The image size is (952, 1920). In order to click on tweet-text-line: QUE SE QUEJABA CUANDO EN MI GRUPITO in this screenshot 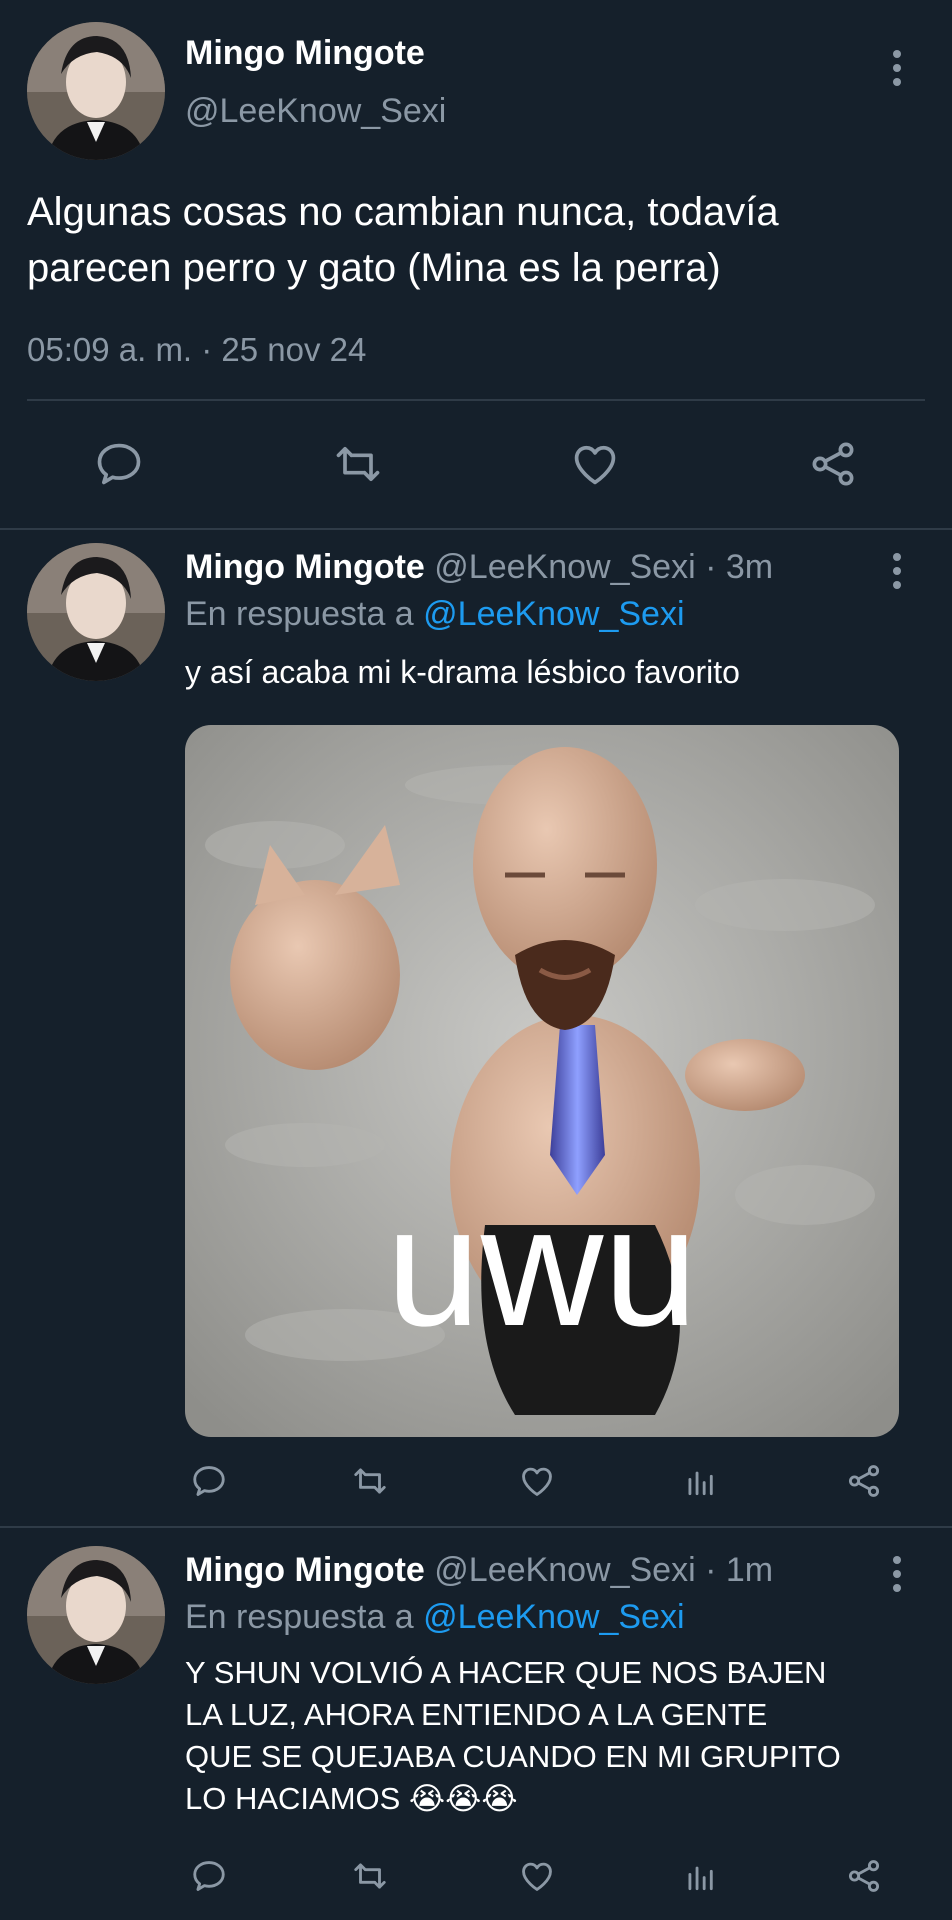, I will do `click(513, 1756)`.